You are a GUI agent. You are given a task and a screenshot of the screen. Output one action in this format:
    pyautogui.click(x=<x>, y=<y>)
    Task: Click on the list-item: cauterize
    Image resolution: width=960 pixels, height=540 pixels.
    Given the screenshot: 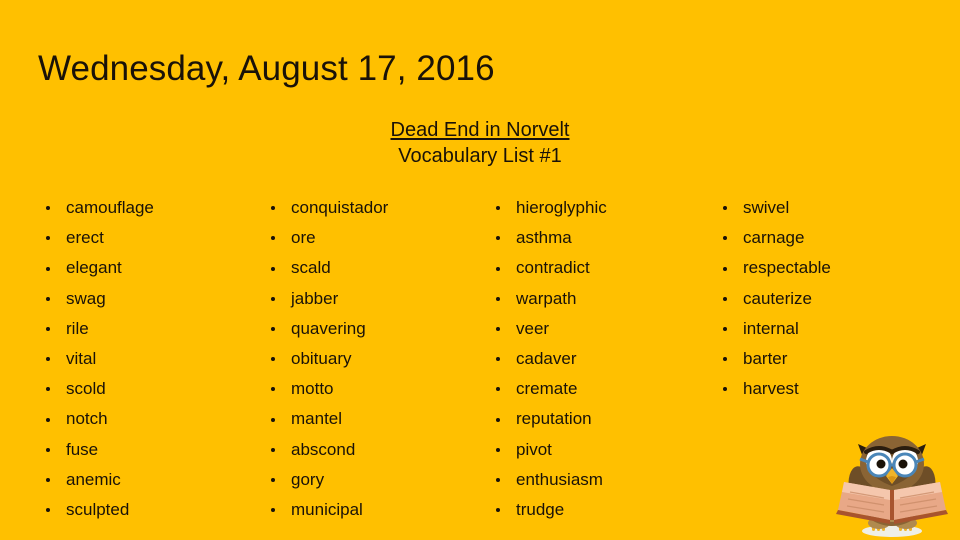 What is the action you would take?
    pyautogui.click(x=810, y=299)
    